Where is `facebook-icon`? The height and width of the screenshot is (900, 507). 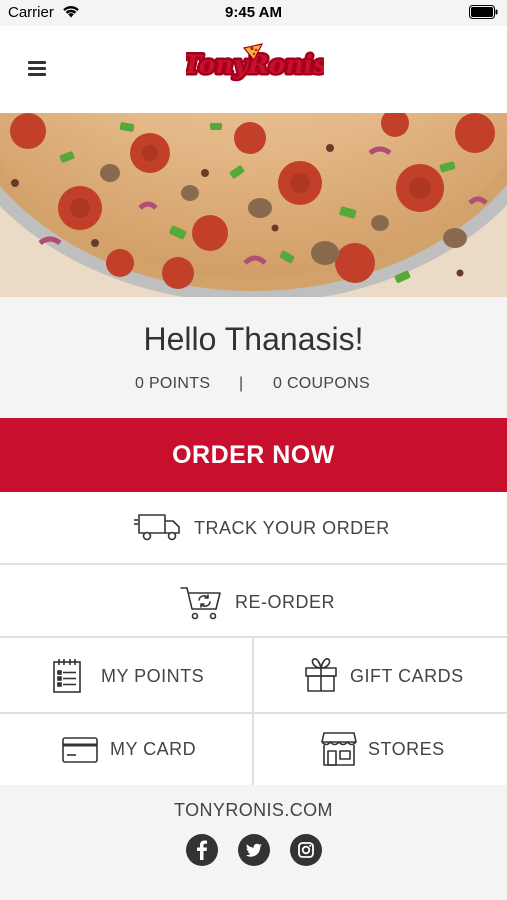
facebook-icon is located at coordinates (202, 850).